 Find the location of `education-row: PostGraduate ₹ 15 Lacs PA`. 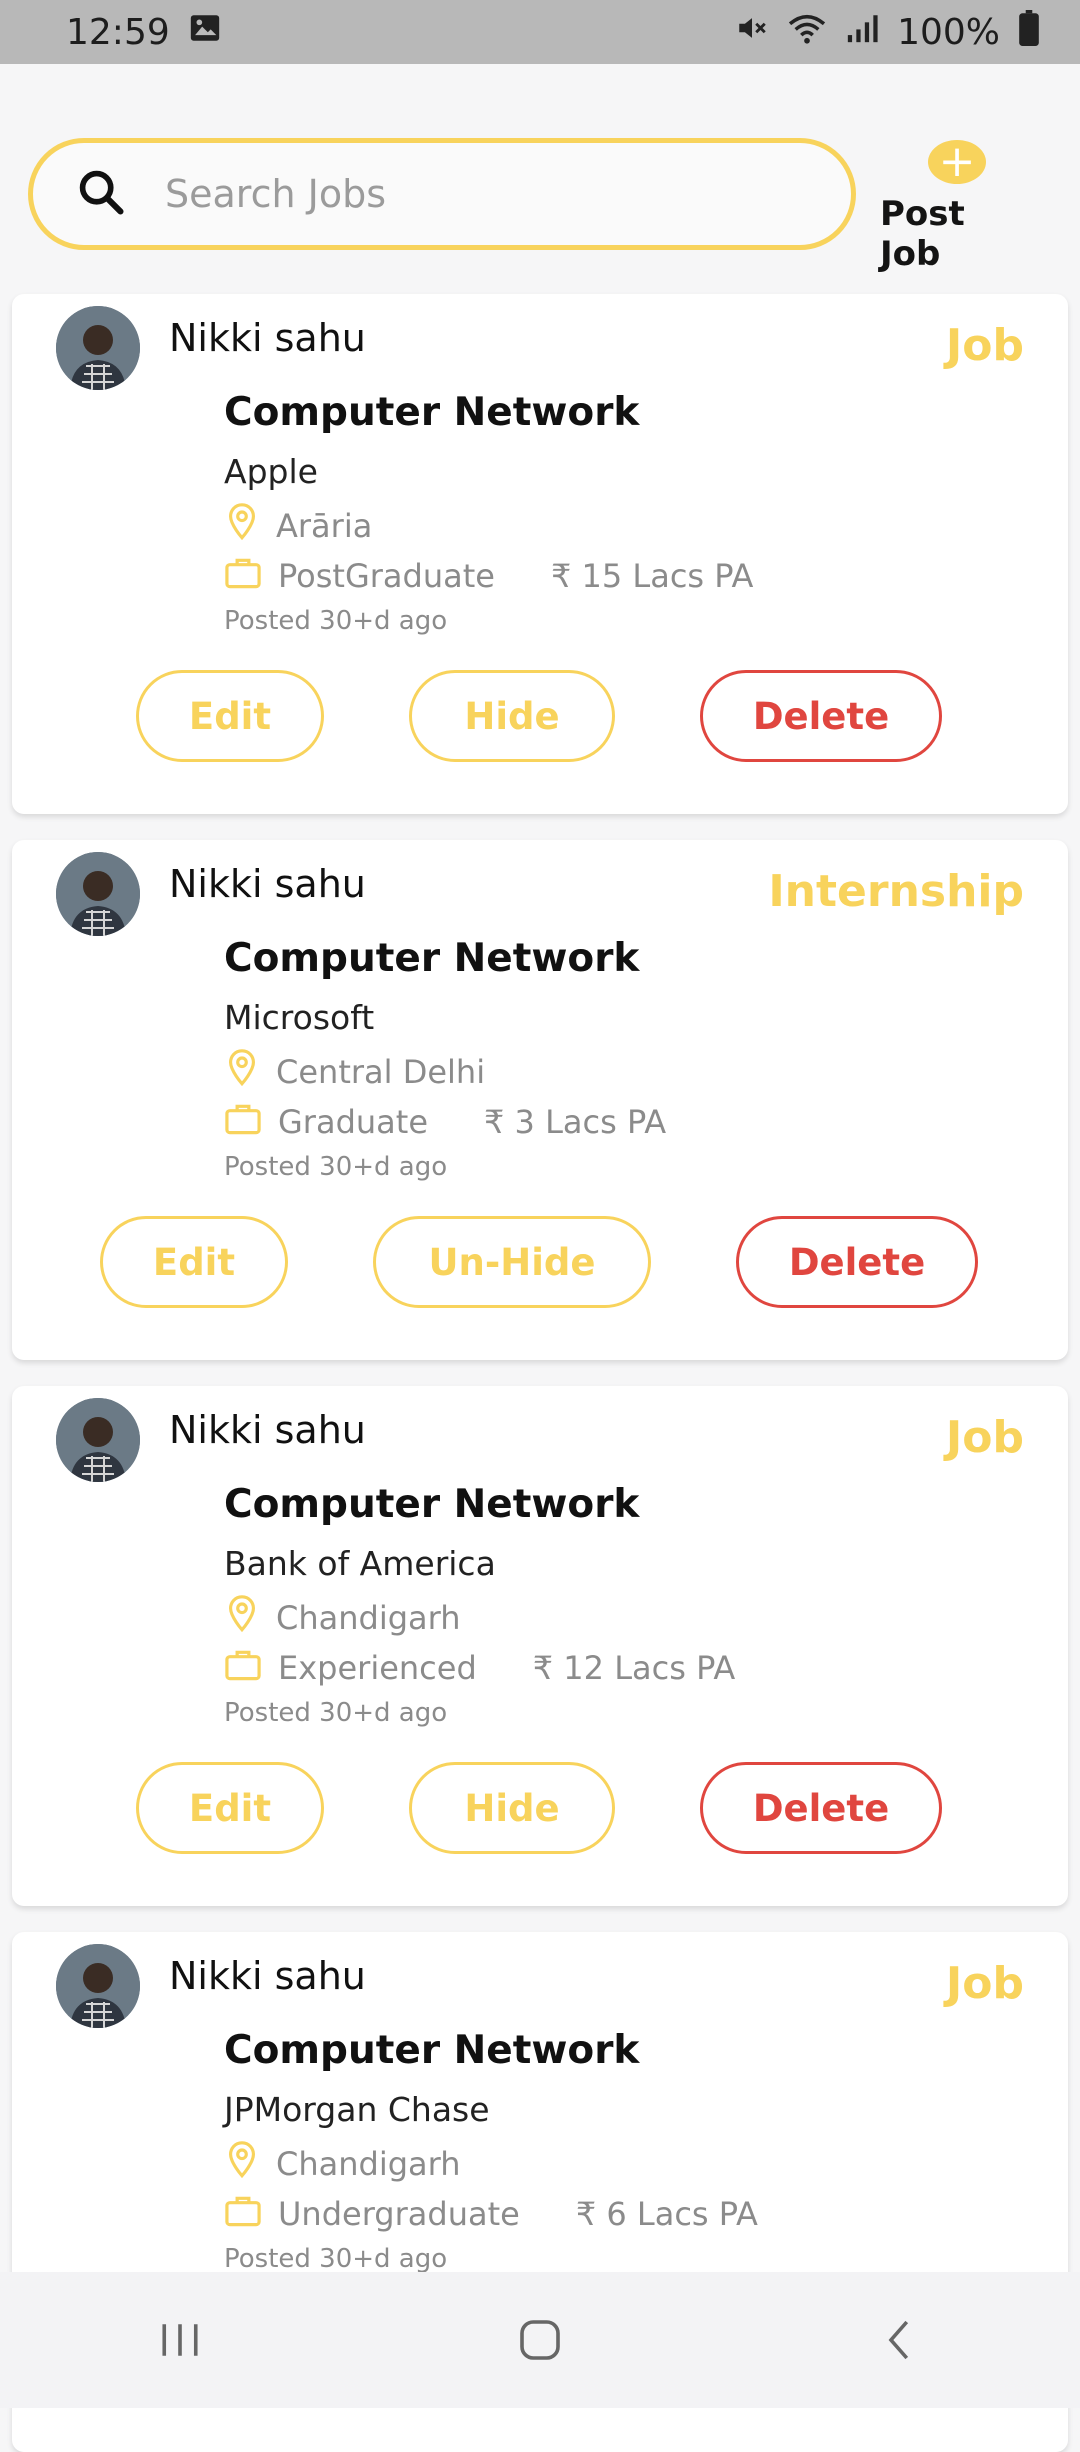

education-row: PostGraduate ₹ 15 Lacs PA is located at coordinates (488, 576).